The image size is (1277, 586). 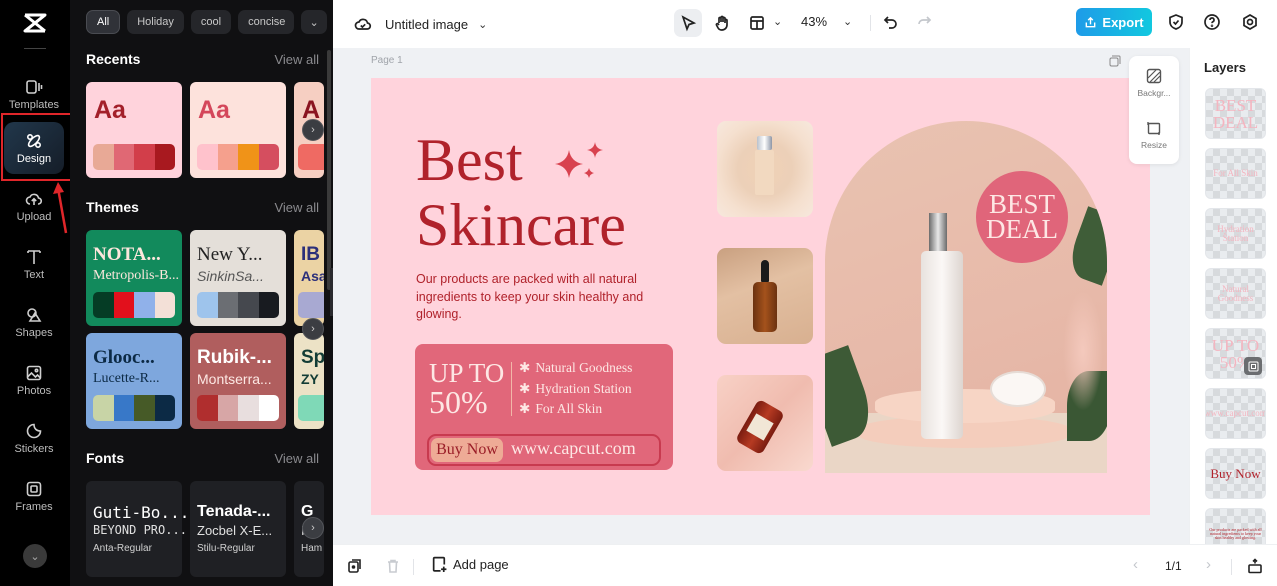 What do you see at coordinates (1235, 233) in the screenshot?
I see `layer-item: Hydration Station` at bounding box center [1235, 233].